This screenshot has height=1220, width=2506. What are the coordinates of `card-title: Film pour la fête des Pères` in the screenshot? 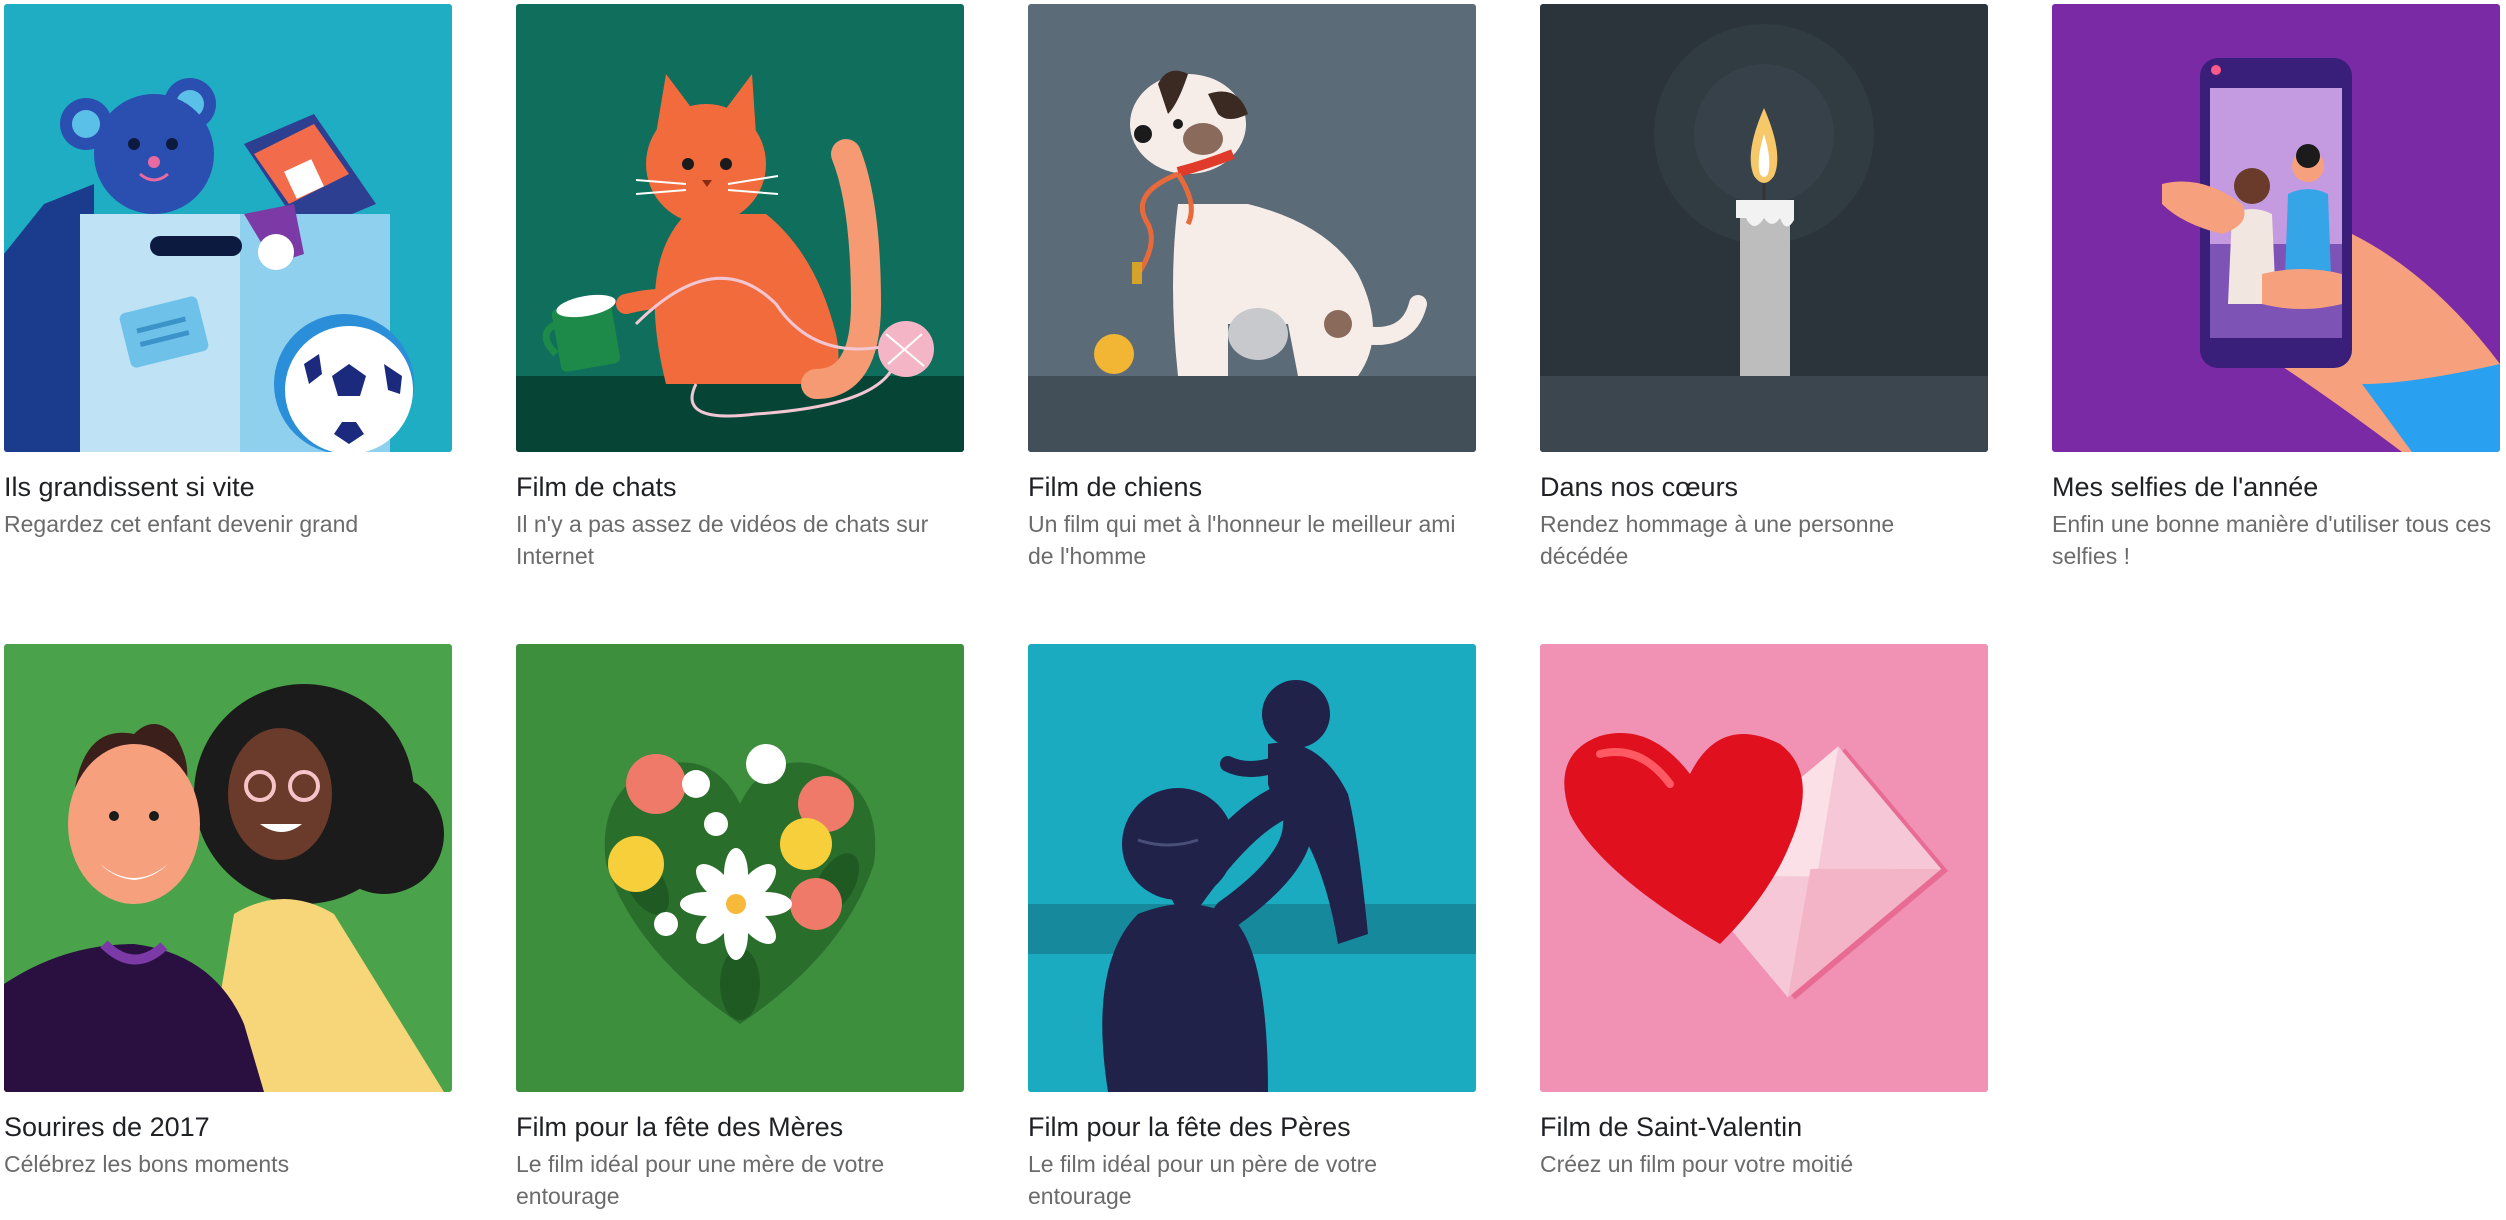 It's located at (1189, 1127).